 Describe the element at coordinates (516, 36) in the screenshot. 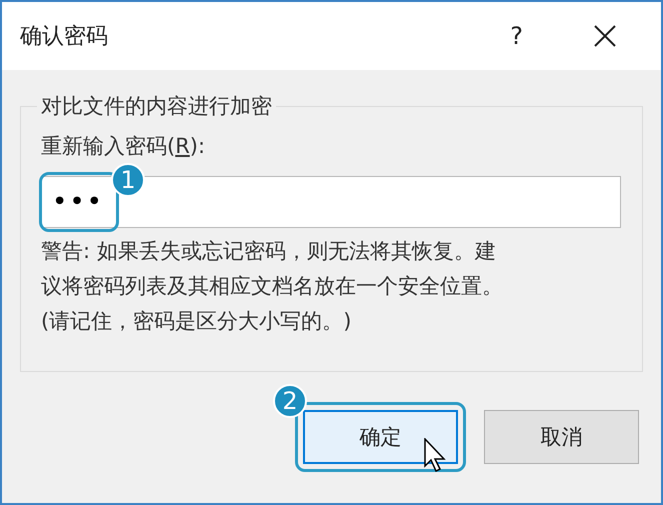

I see `help-button: ?` at that location.